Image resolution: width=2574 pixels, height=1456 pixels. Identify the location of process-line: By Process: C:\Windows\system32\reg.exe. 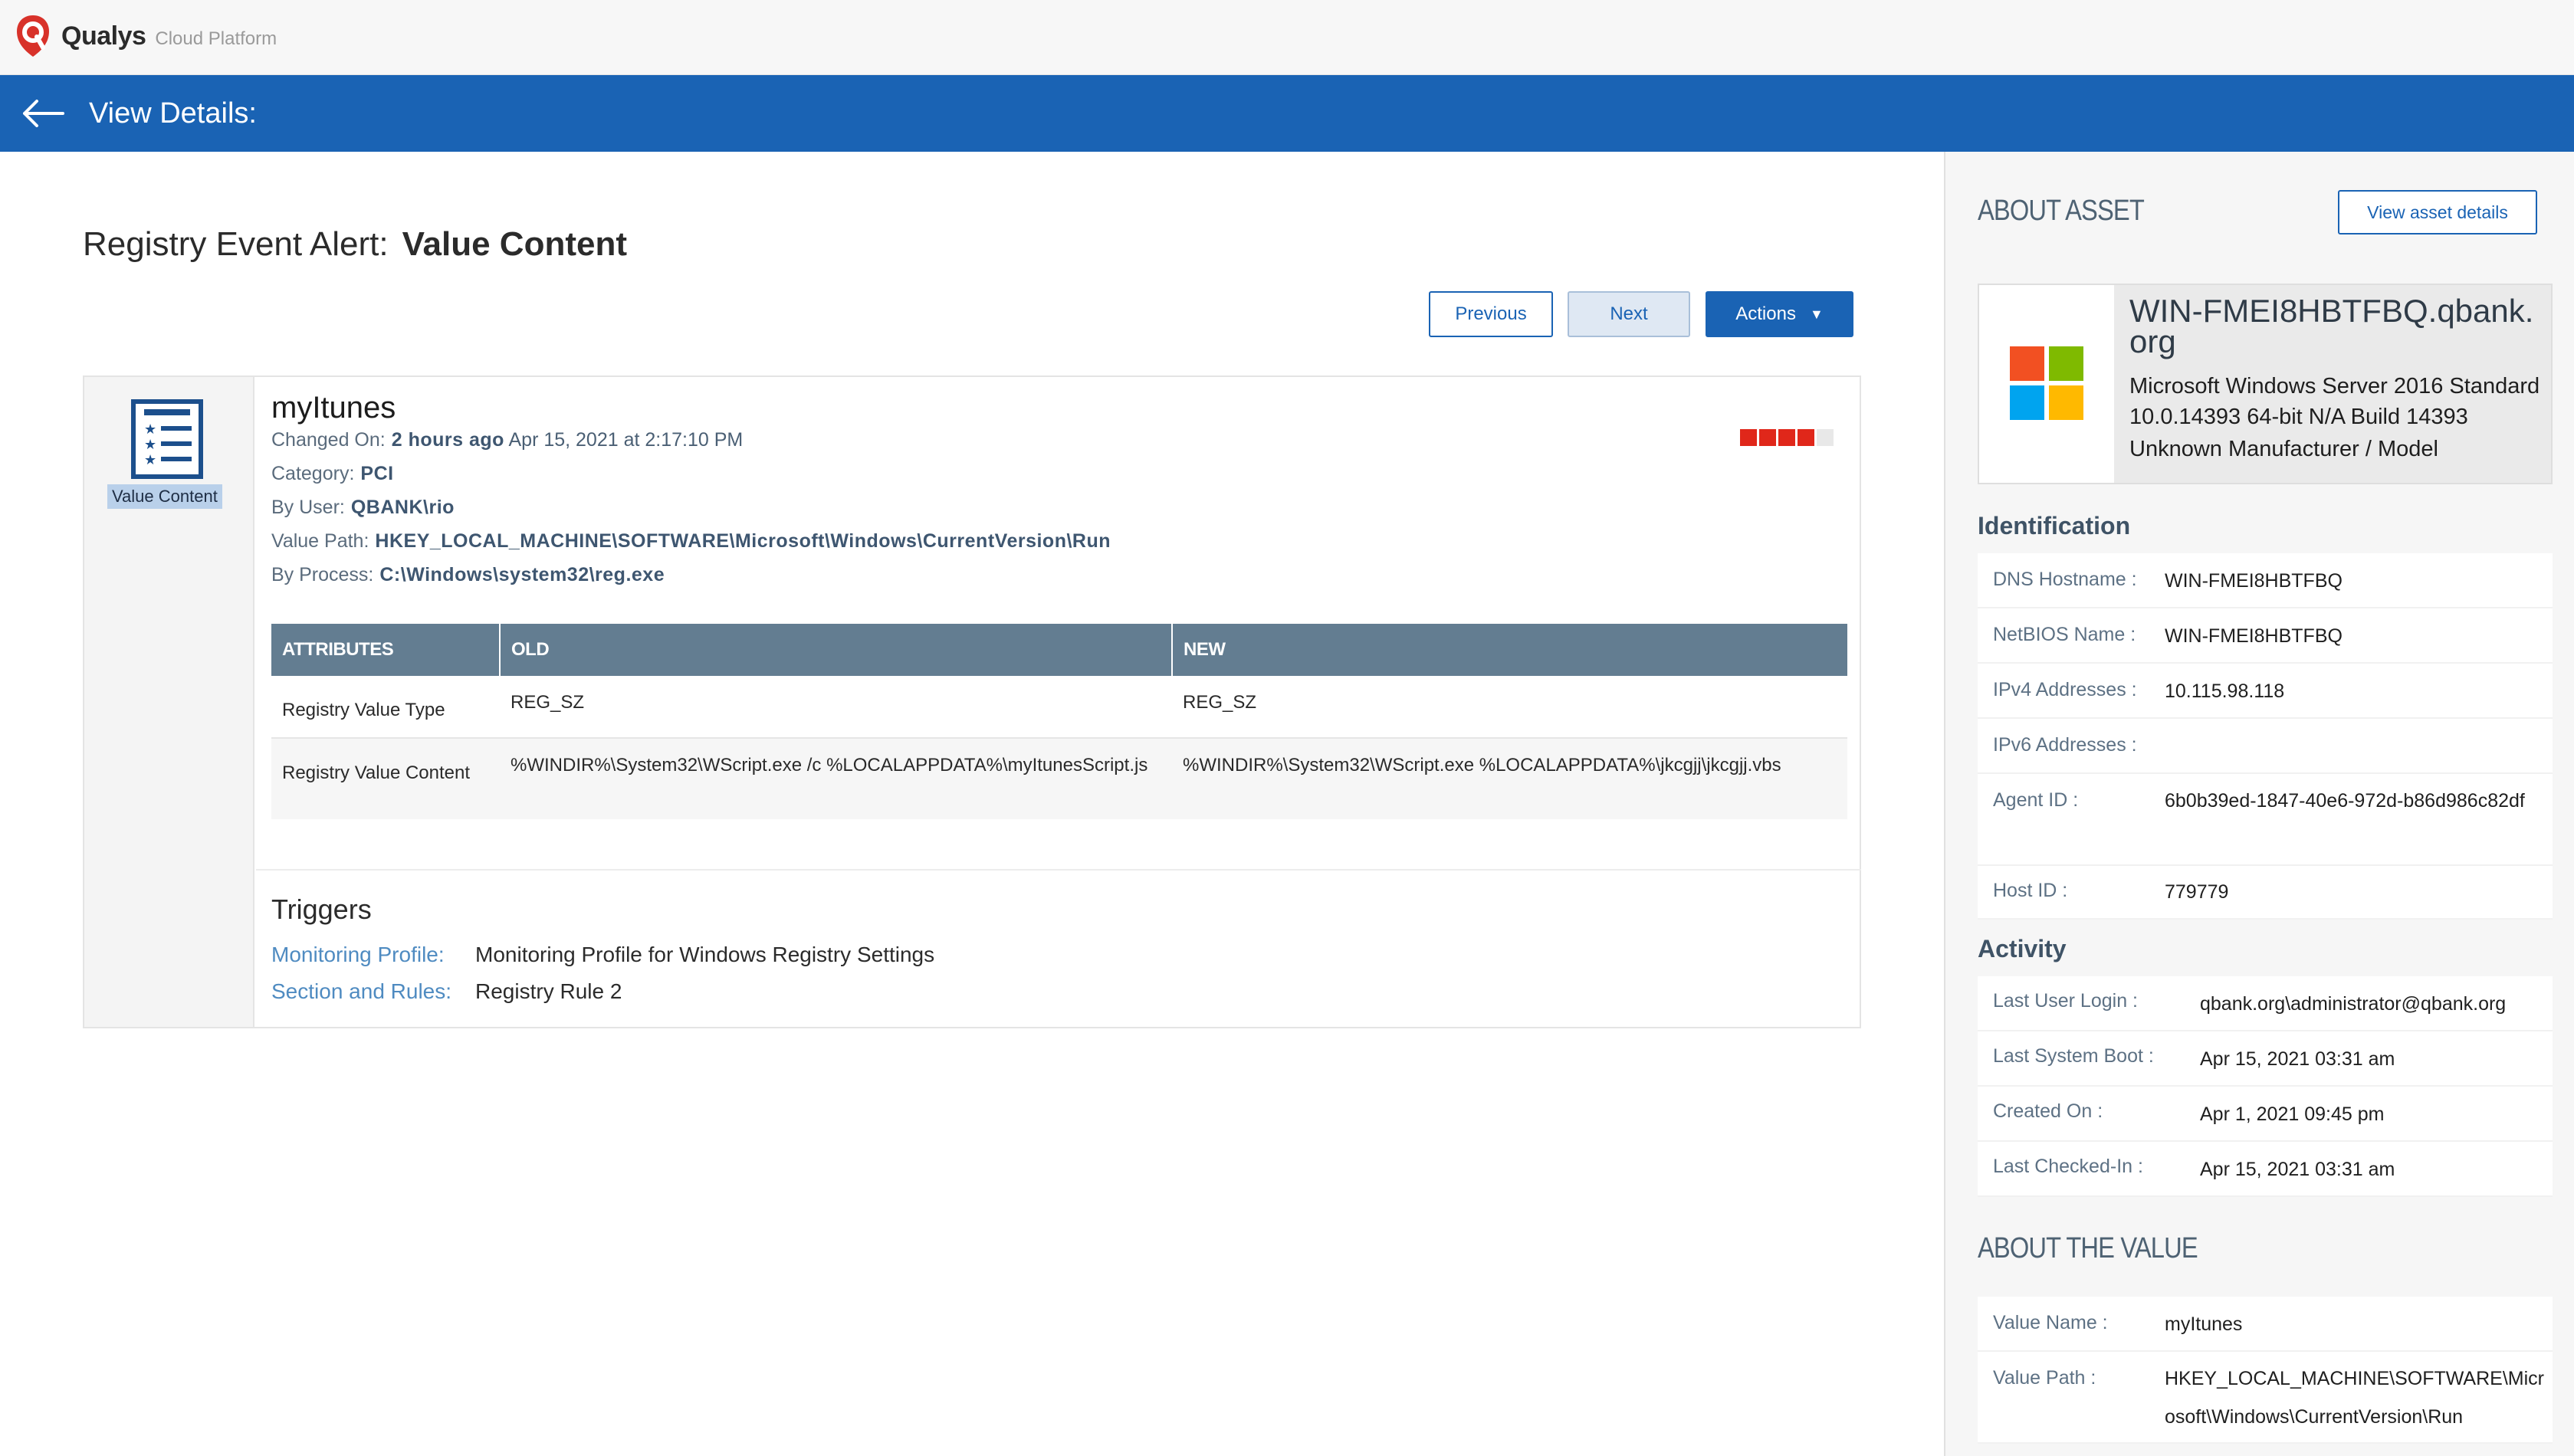
(468, 575).